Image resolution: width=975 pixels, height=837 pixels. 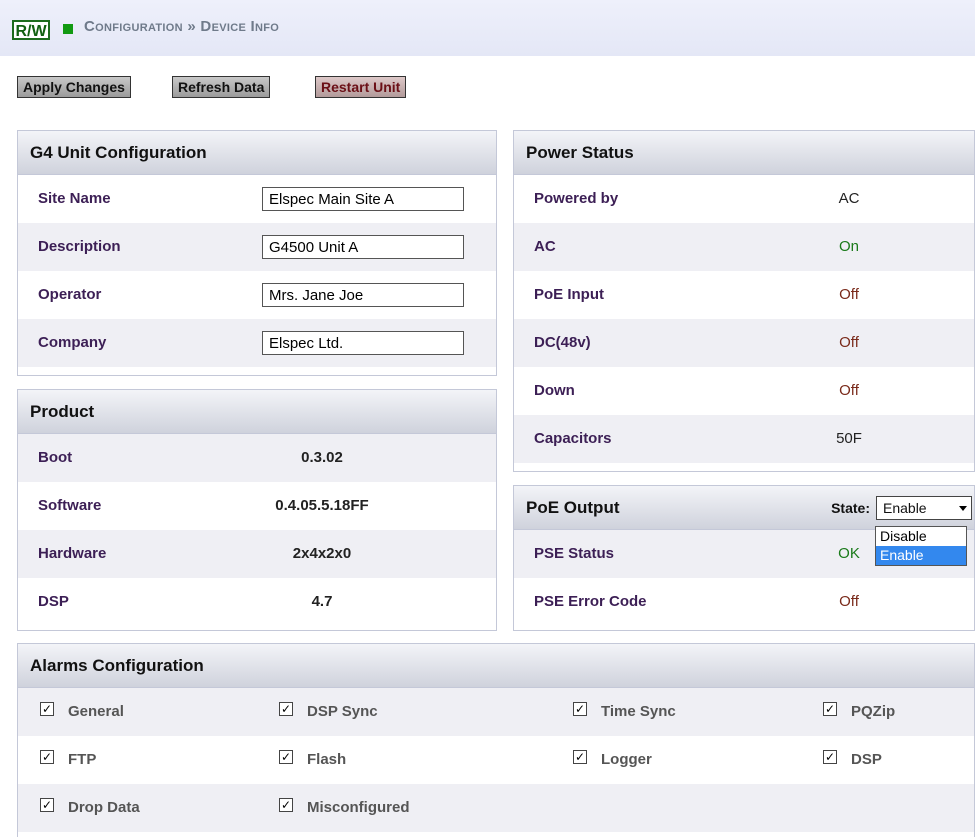 What do you see at coordinates (322, 601) in the screenshot?
I see `dsp-version-value: 4.7` at bounding box center [322, 601].